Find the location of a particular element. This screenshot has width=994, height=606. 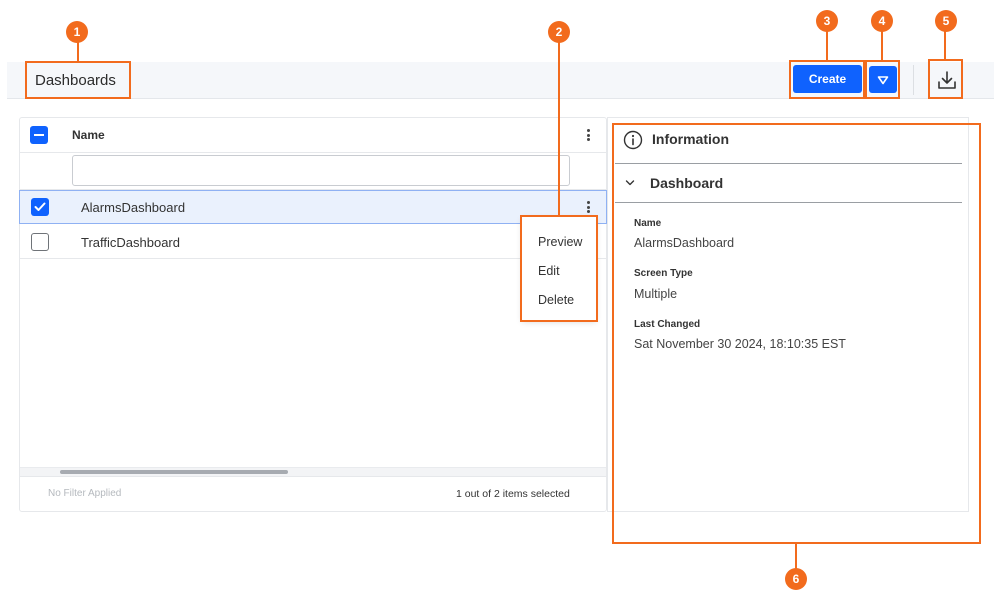

header-divider is located at coordinates (913, 80).